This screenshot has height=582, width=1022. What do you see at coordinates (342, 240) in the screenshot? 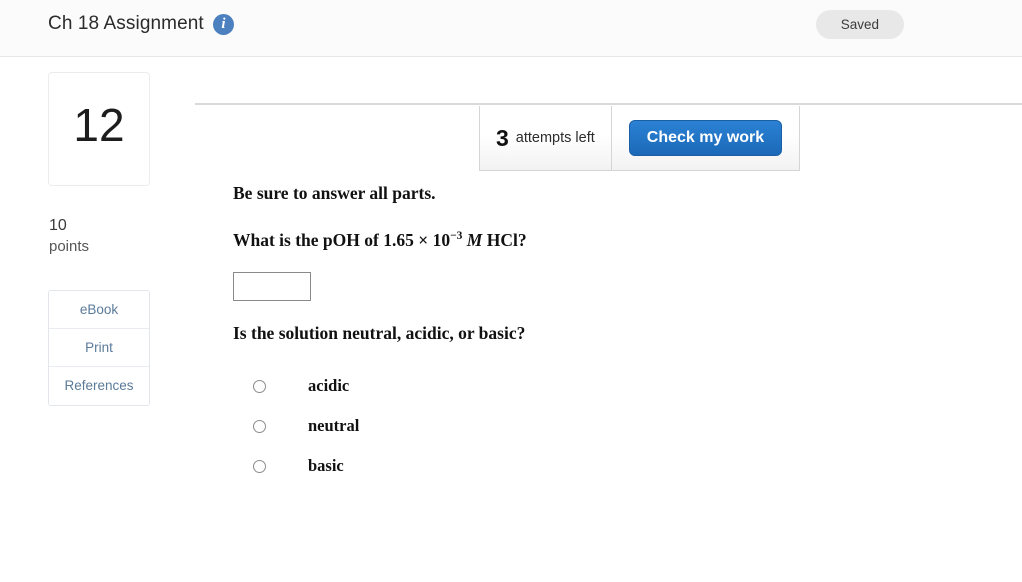
I see `prompt-prefix: What is the pOH of 1.65 × 10` at bounding box center [342, 240].